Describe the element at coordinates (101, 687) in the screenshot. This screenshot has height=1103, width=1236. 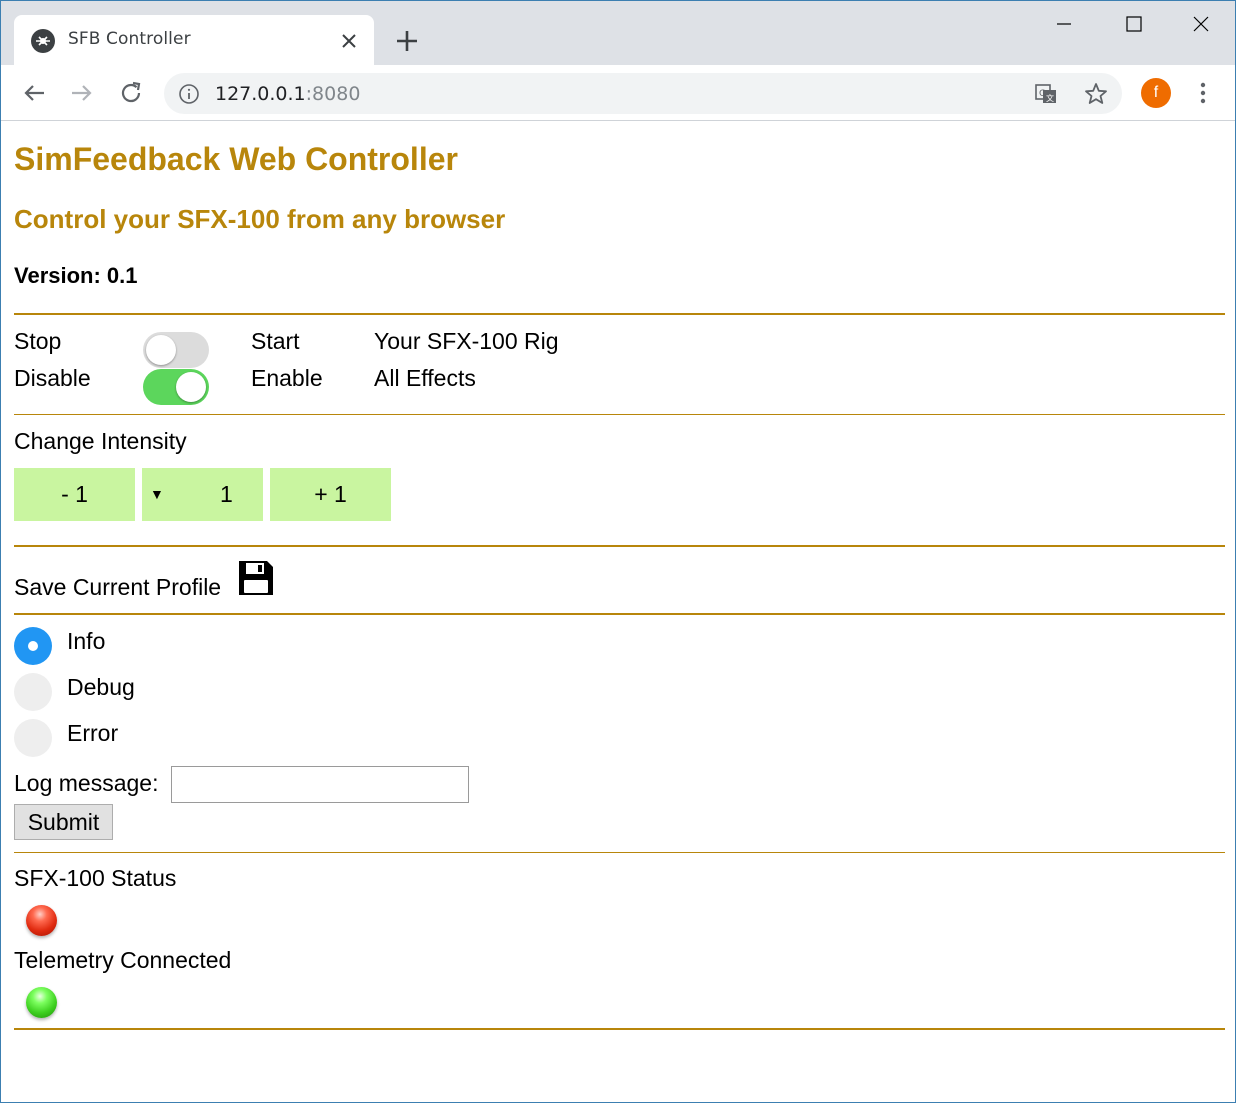
I see `radio-debug-label: Debug` at that location.